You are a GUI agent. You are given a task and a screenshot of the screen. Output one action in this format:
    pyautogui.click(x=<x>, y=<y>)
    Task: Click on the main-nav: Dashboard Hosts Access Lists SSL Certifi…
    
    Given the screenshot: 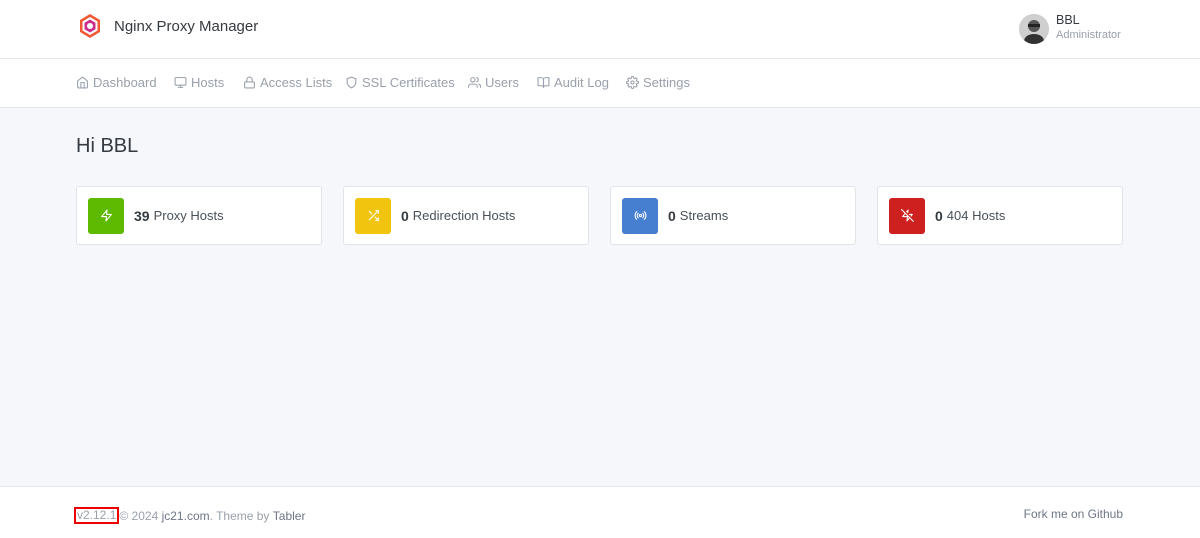 What is the action you would take?
    pyautogui.click(x=600, y=83)
    